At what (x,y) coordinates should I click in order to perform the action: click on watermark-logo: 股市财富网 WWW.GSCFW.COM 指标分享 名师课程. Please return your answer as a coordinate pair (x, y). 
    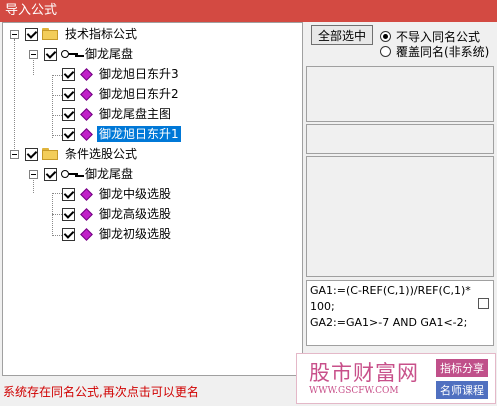
    Looking at the image, I should click on (396, 378).